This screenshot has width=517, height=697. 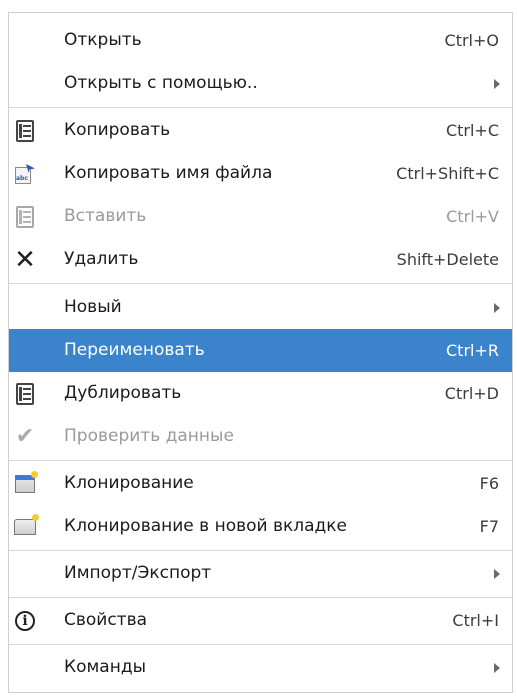 I want to click on info-icon: i, so click(x=25, y=621).